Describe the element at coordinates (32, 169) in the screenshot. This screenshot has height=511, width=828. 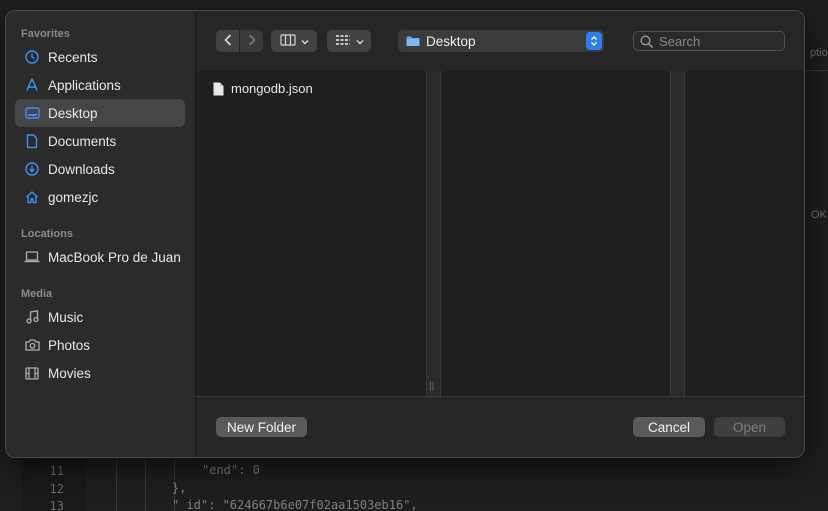
I see `download-icon` at that location.